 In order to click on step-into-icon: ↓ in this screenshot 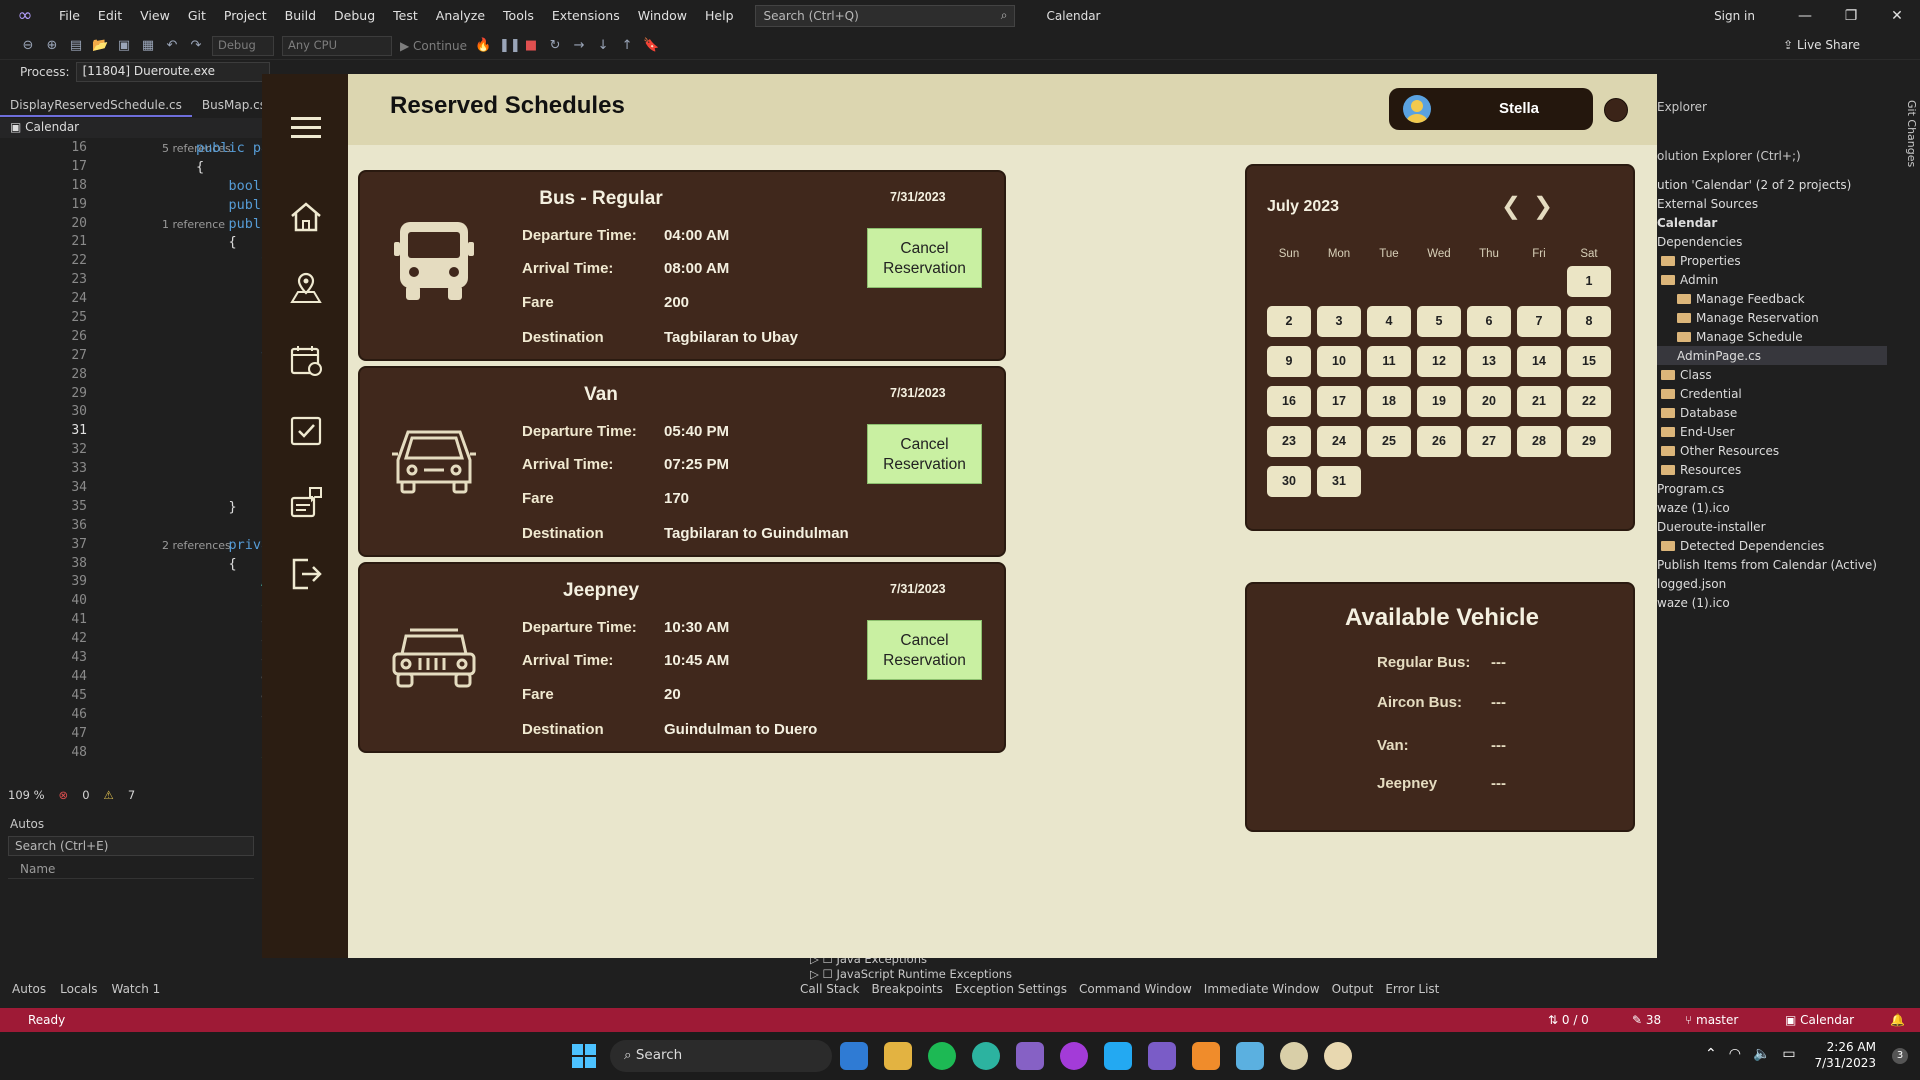, I will do `click(603, 45)`.